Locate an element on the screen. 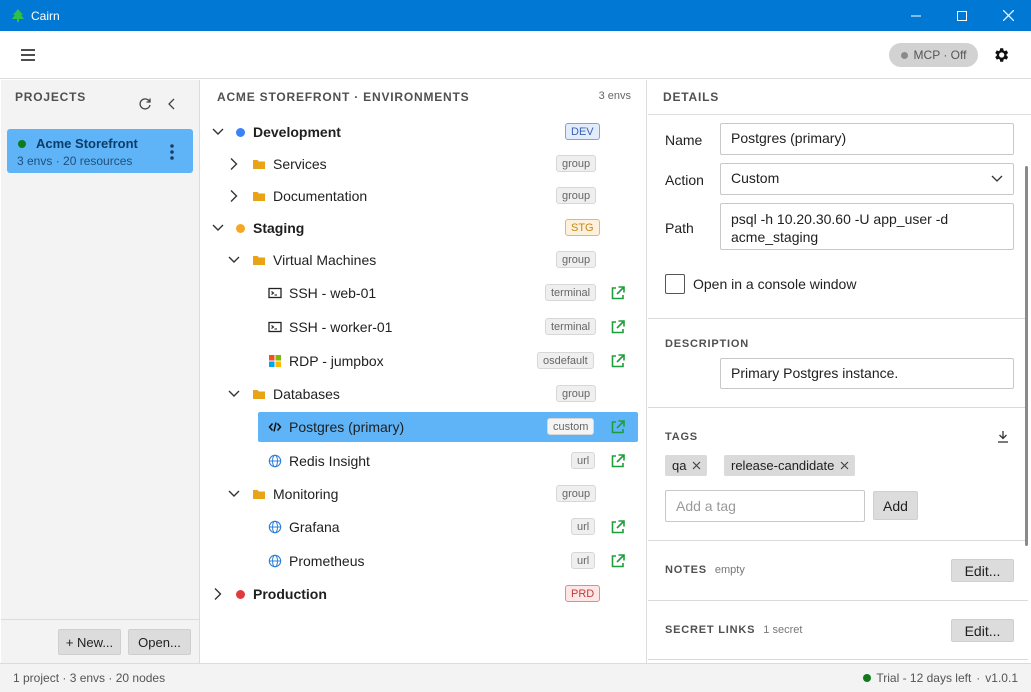  type-badge: DEV is located at coordinates (582, 131).